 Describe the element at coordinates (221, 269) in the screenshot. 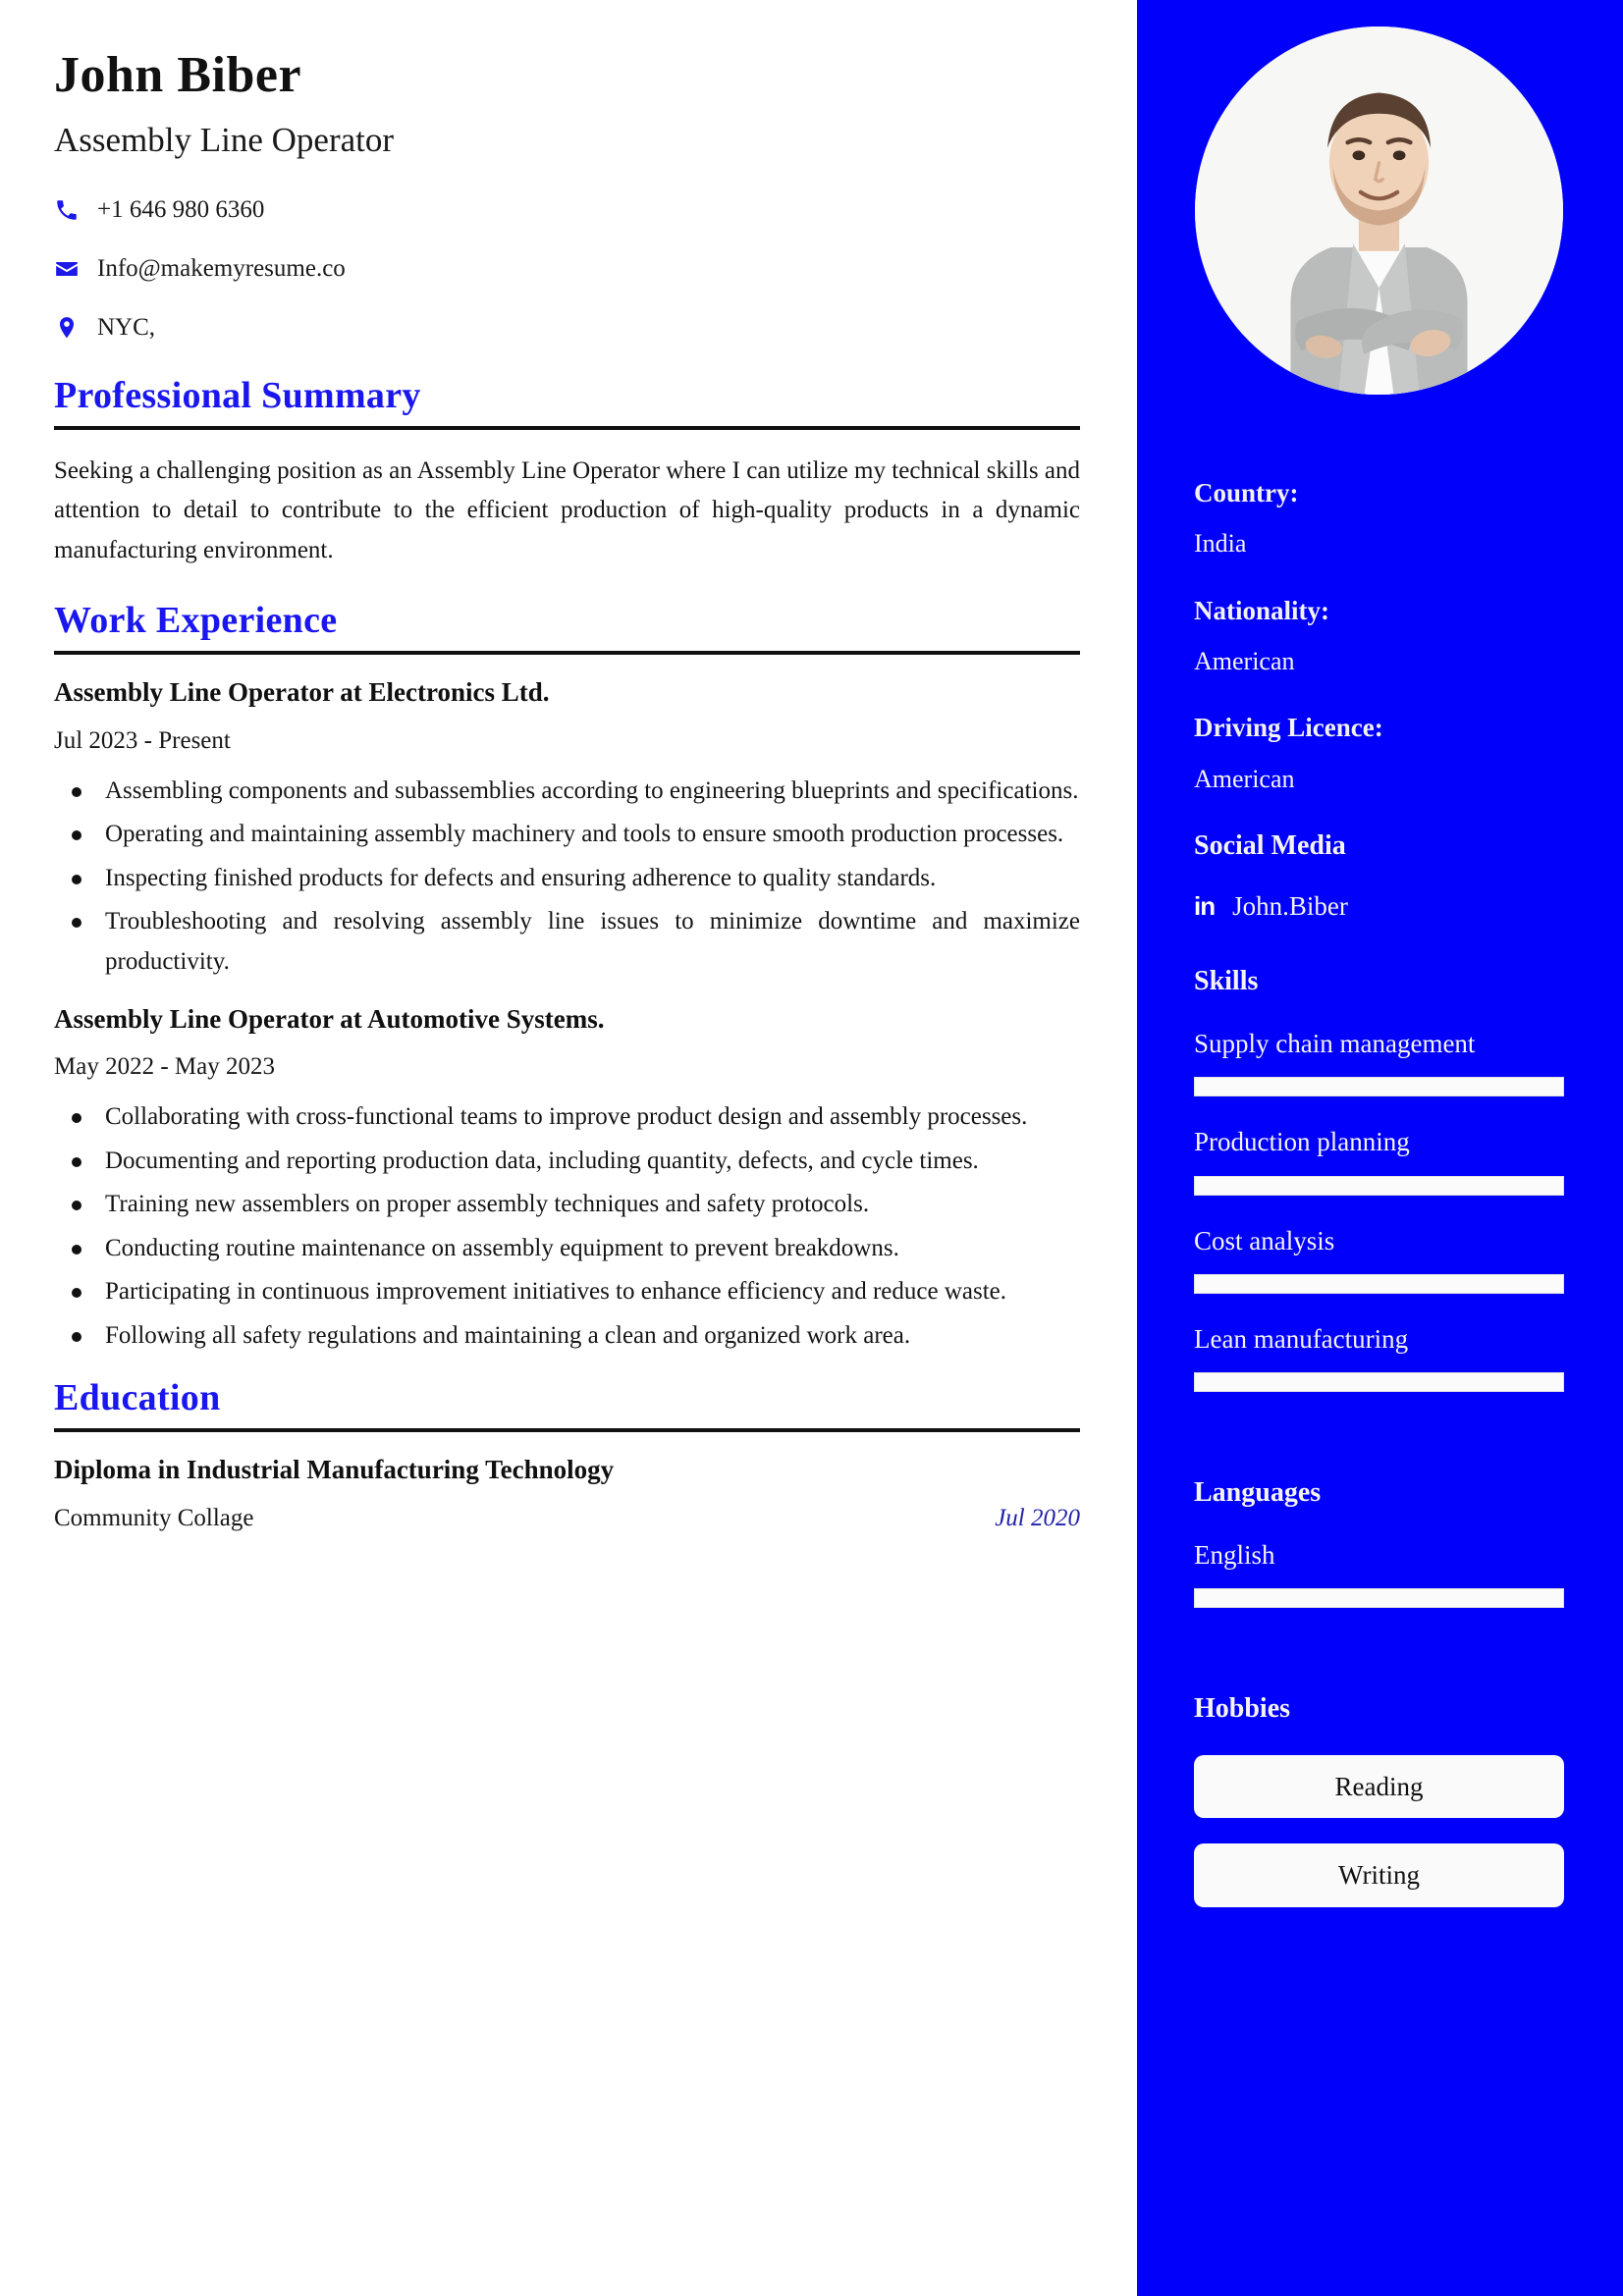

I see `contact-email-value: Info@makemyresume.co` at that location.